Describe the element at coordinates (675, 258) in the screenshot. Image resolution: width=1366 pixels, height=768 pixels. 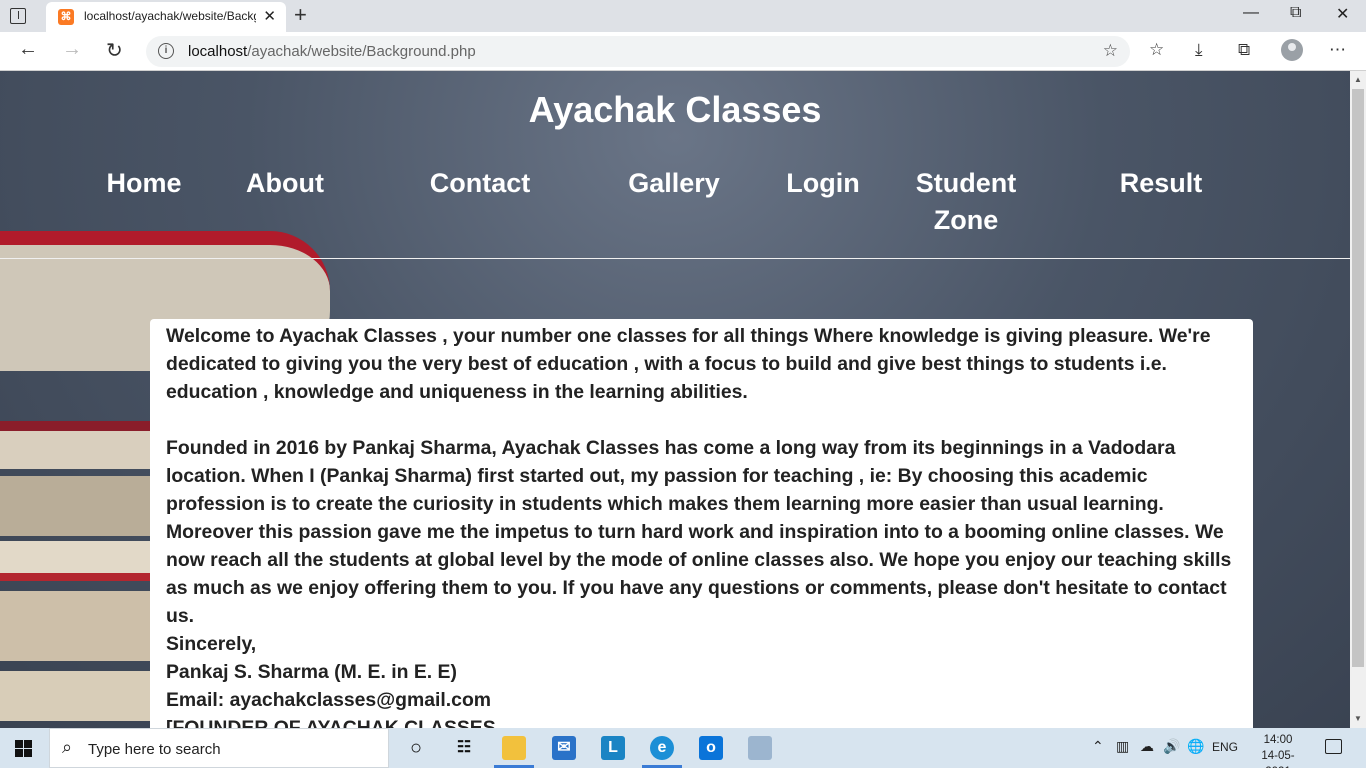
I see `header-divider` at that location.